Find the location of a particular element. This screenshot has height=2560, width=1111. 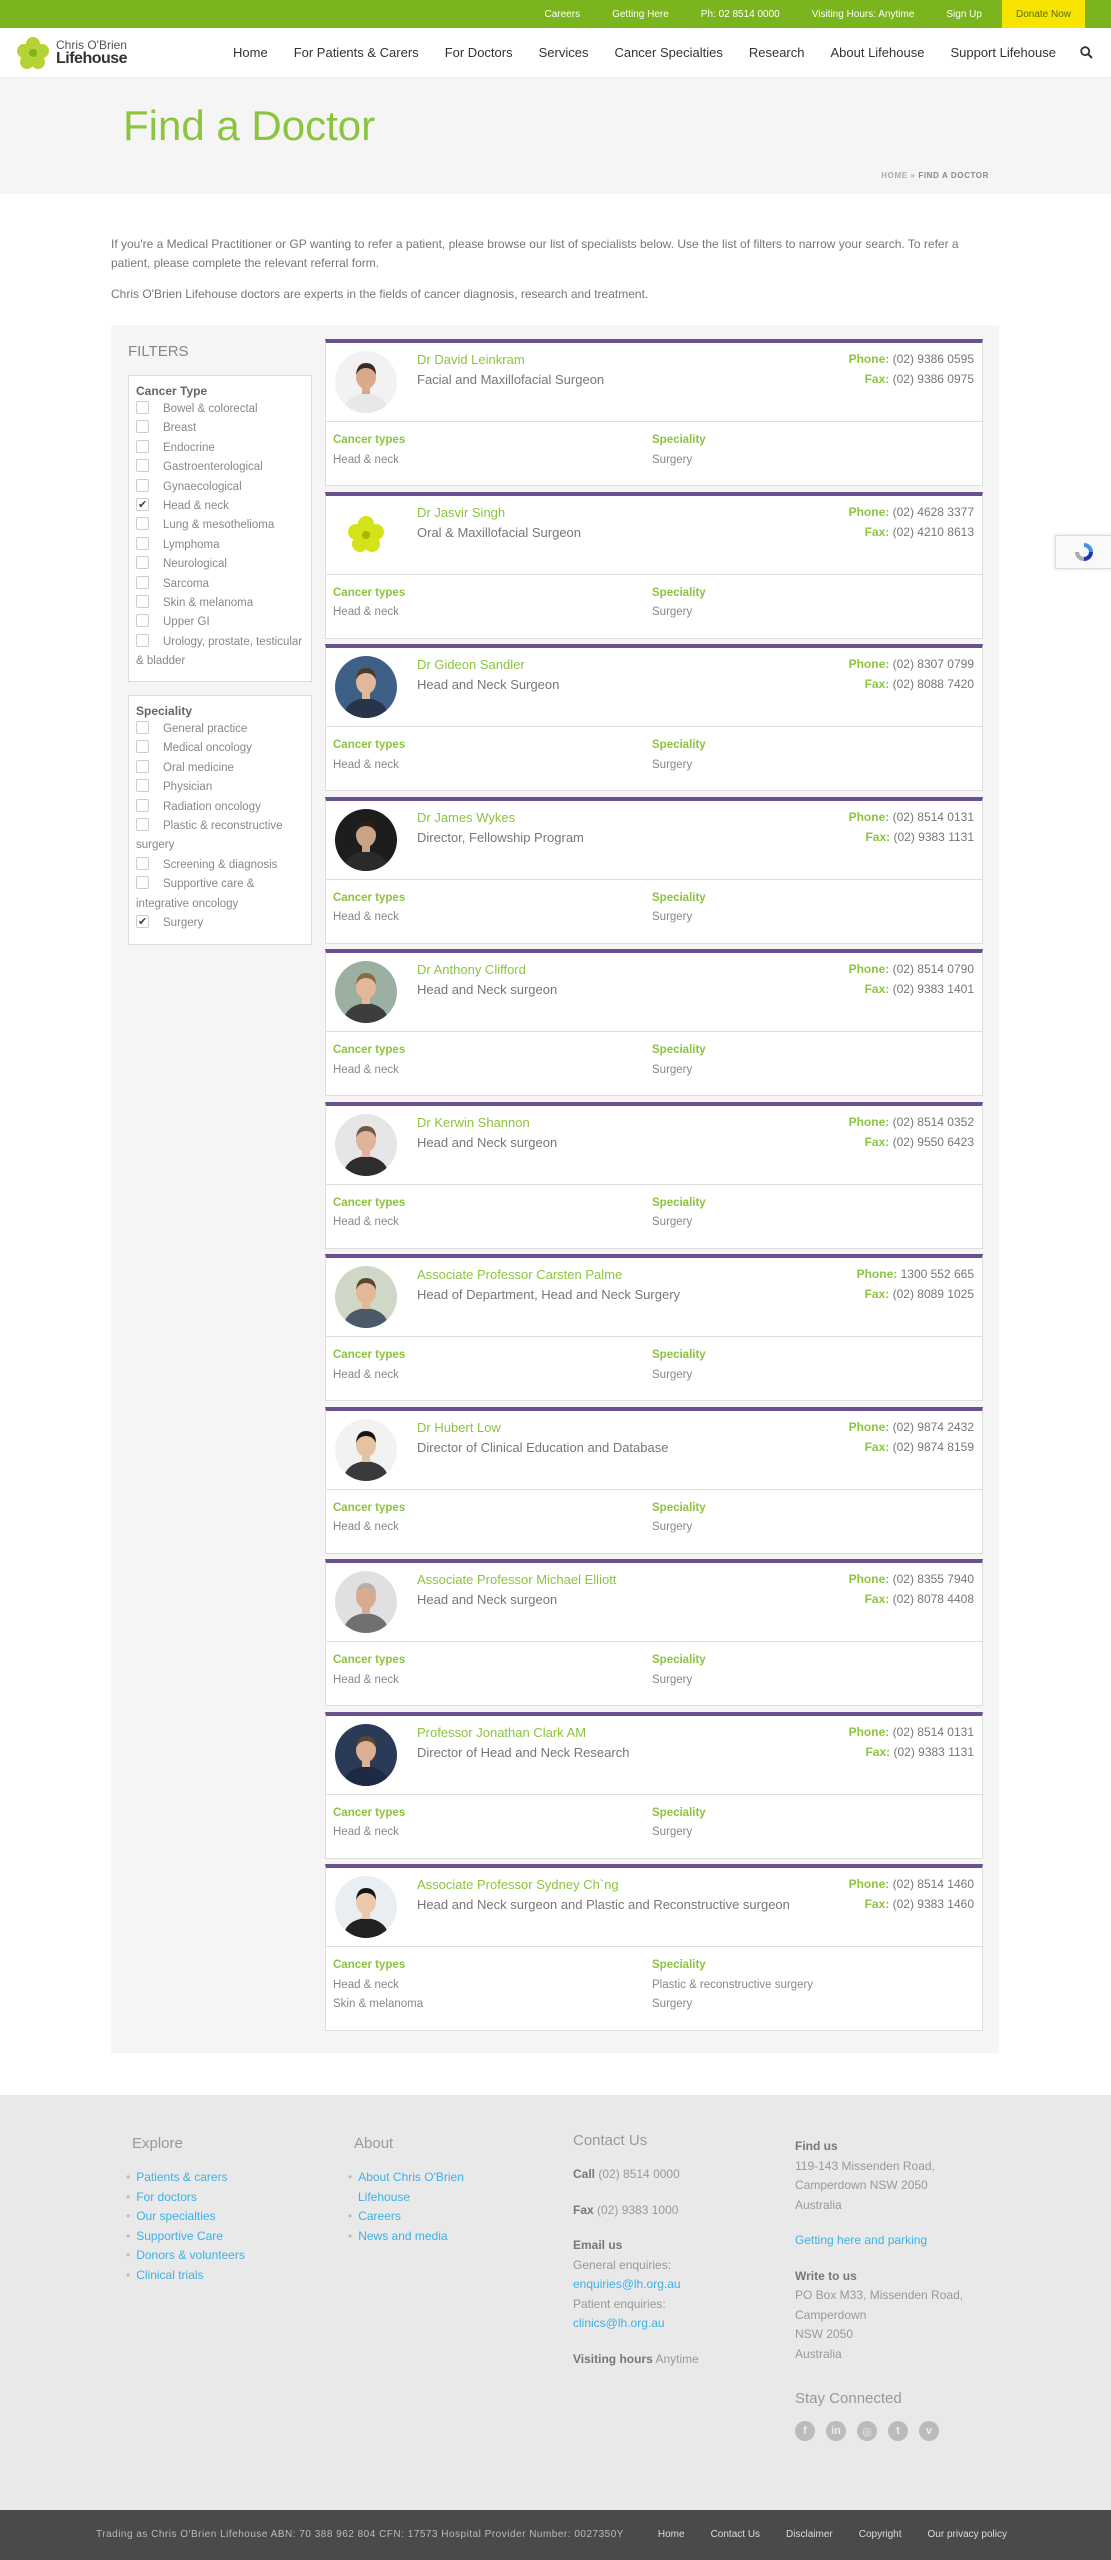

nav-support-lifehouse: Support Lifehouse is located at coordinates (1003, 52).